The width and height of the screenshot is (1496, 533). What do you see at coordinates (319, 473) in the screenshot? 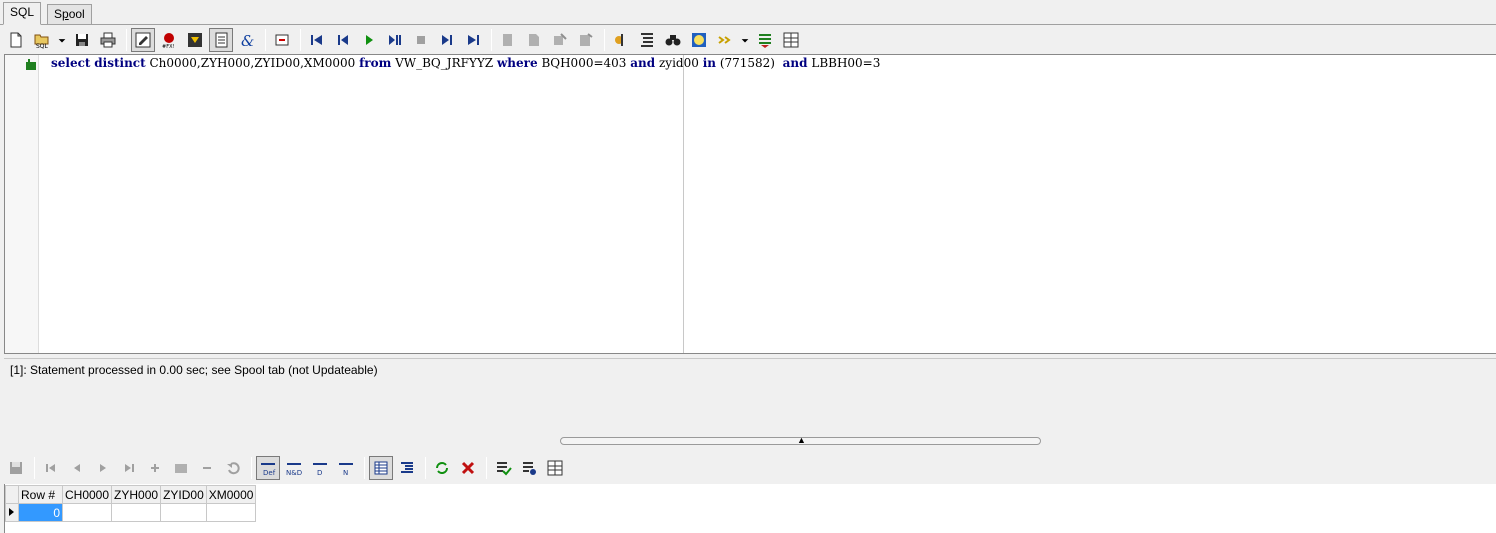
I see `svg-text: D` at bounding box center [319, 473].